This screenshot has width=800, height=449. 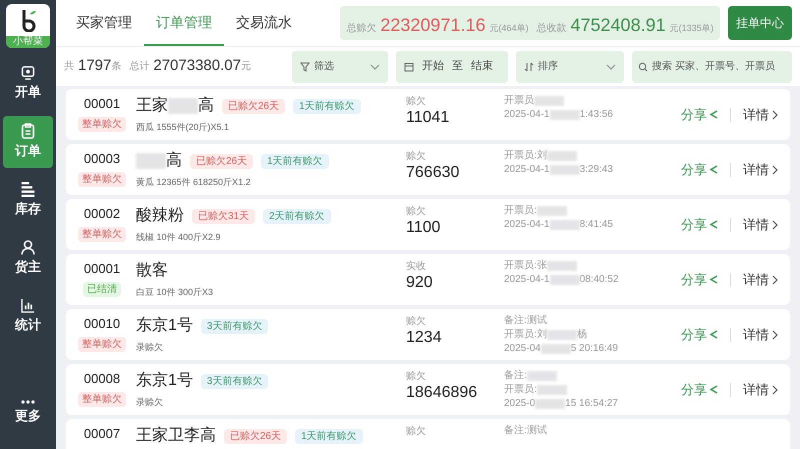 I want to click on tag: 已赊欠31天, so click(x=224, y=216).